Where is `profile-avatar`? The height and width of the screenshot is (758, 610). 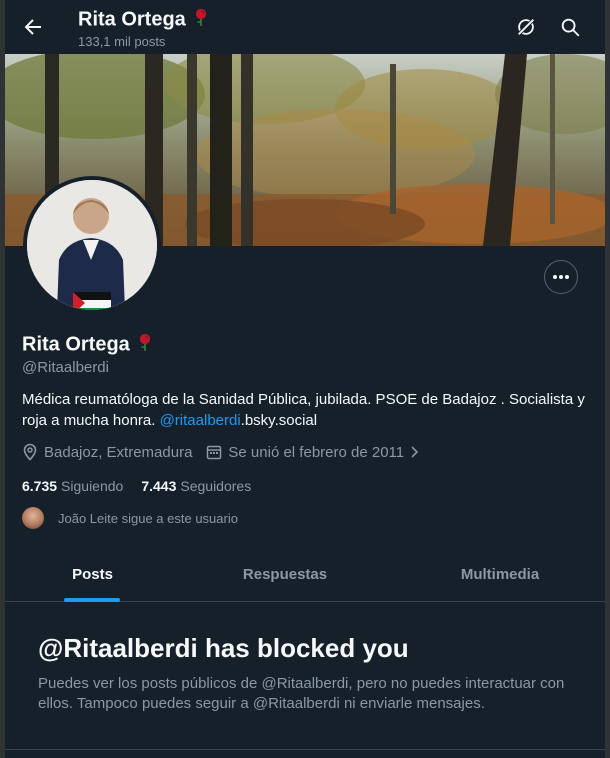 profile-avatar is located at coordinates (92, 245).